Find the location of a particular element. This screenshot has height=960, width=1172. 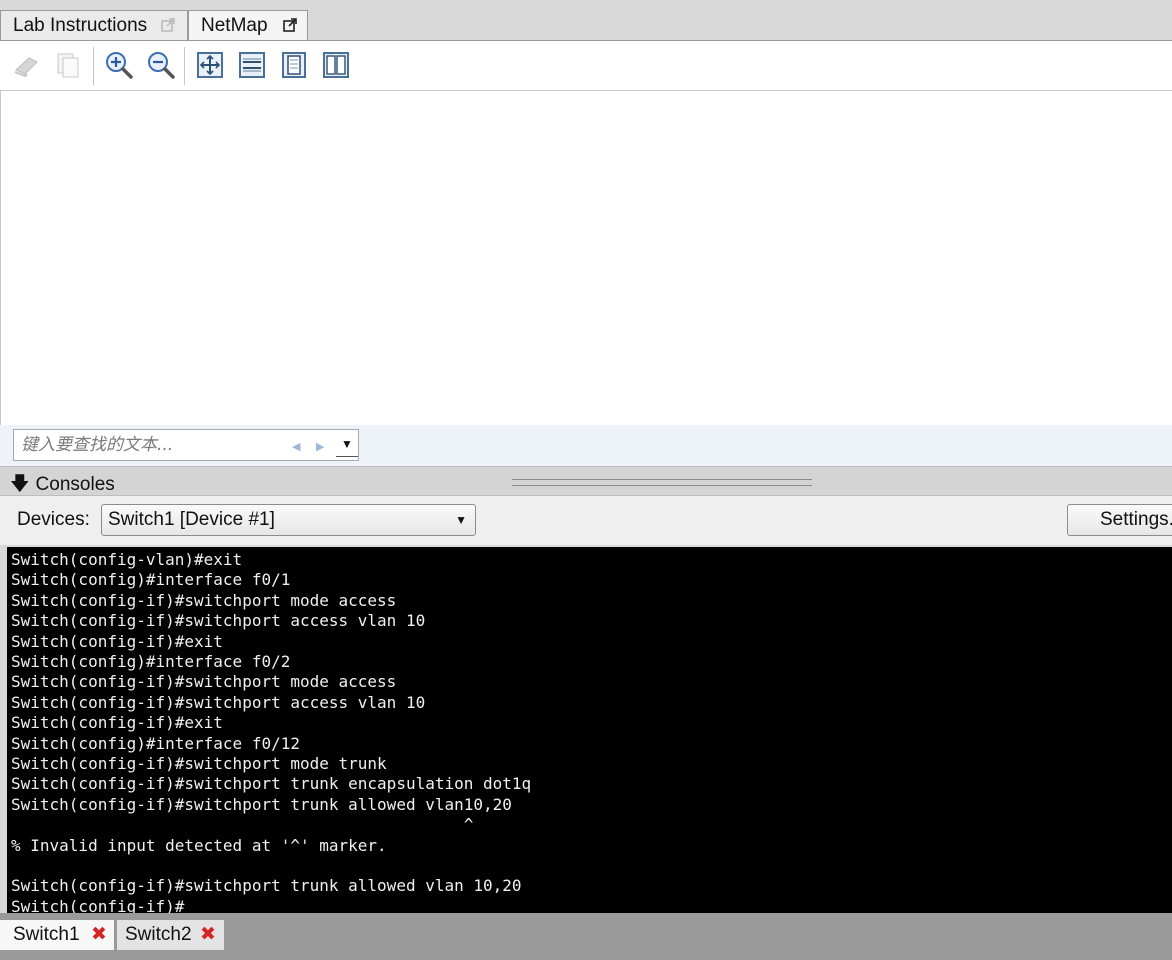

single-page-icon is located at coordinates (294, 65).